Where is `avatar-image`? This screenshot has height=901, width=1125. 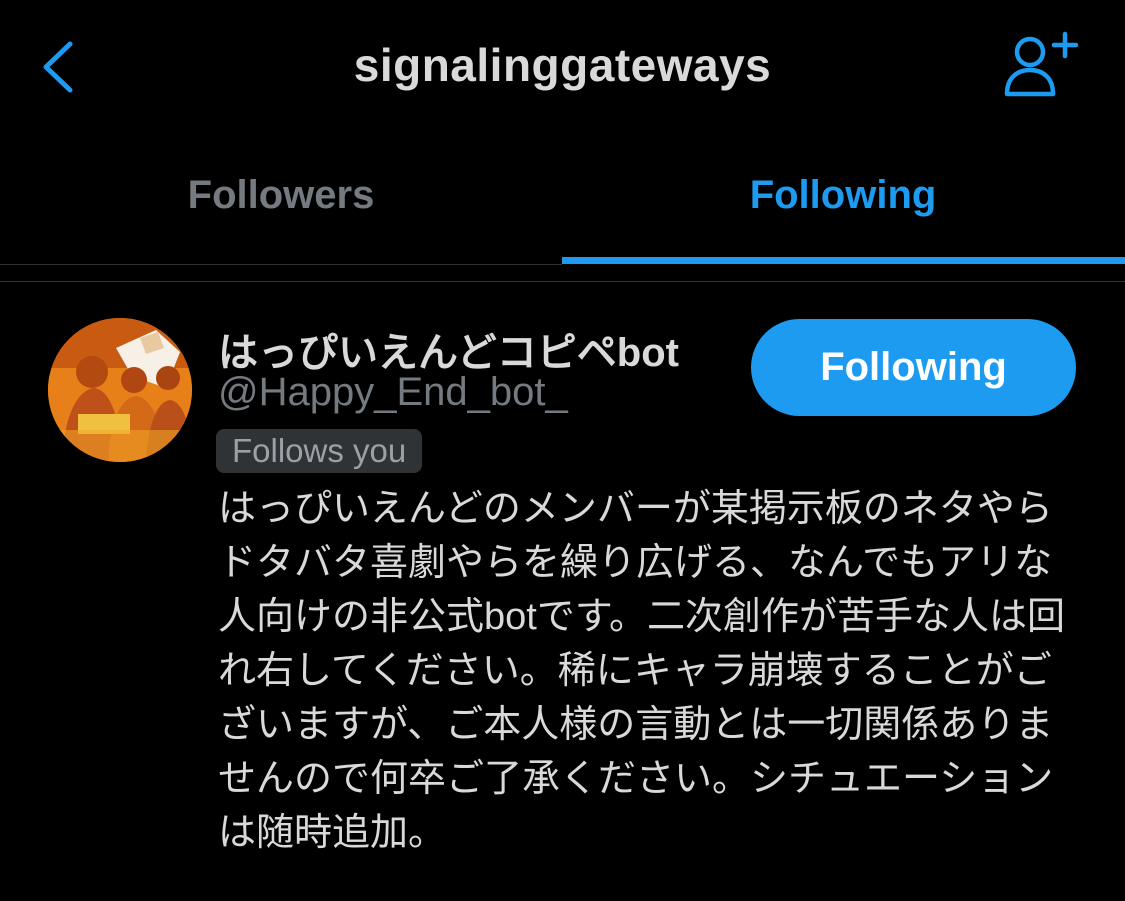 avatar-image is located at coordinates (120, 390).